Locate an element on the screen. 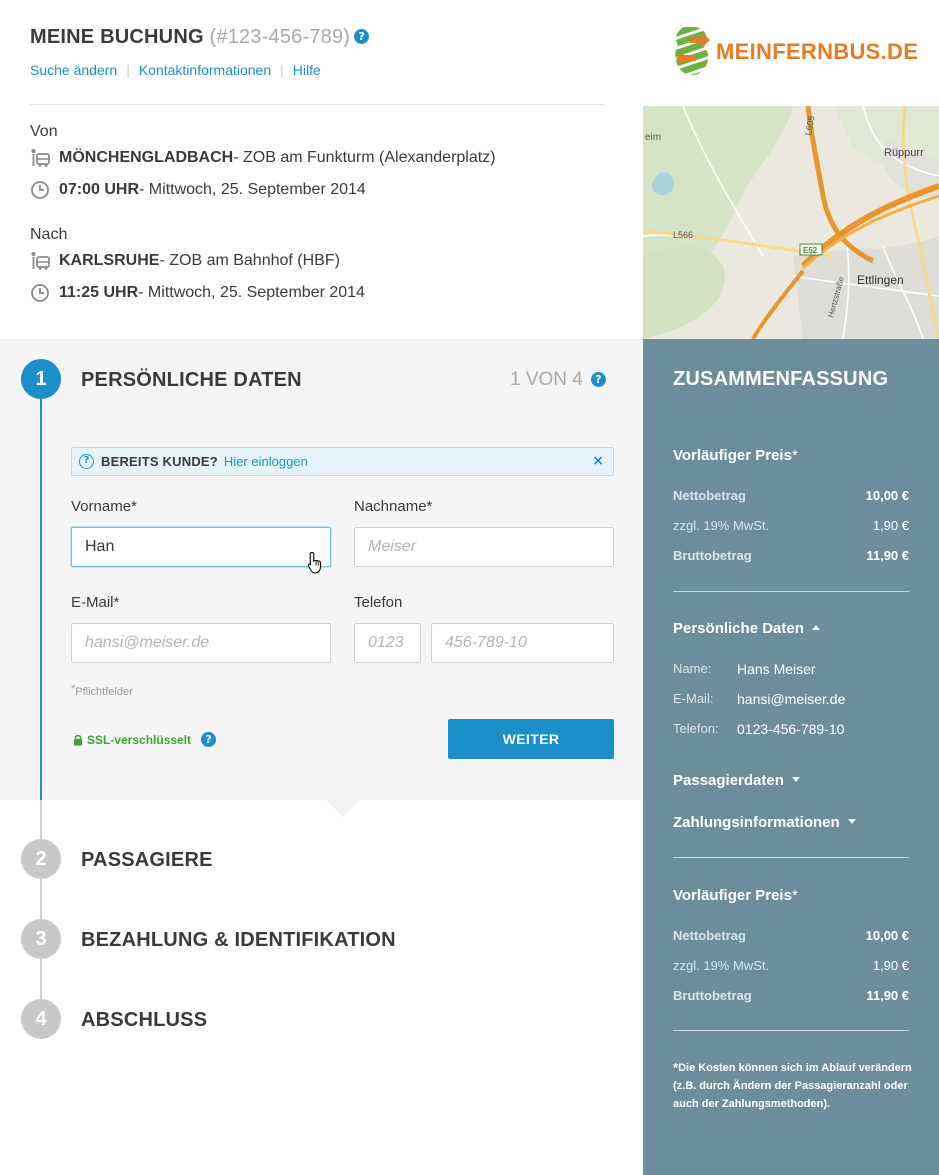 This screenshot has height=1175, width=939. route-to-station: KARLSRUHE - ZOB am Bahnhof (HBF) is located at coordinates (185, 261).